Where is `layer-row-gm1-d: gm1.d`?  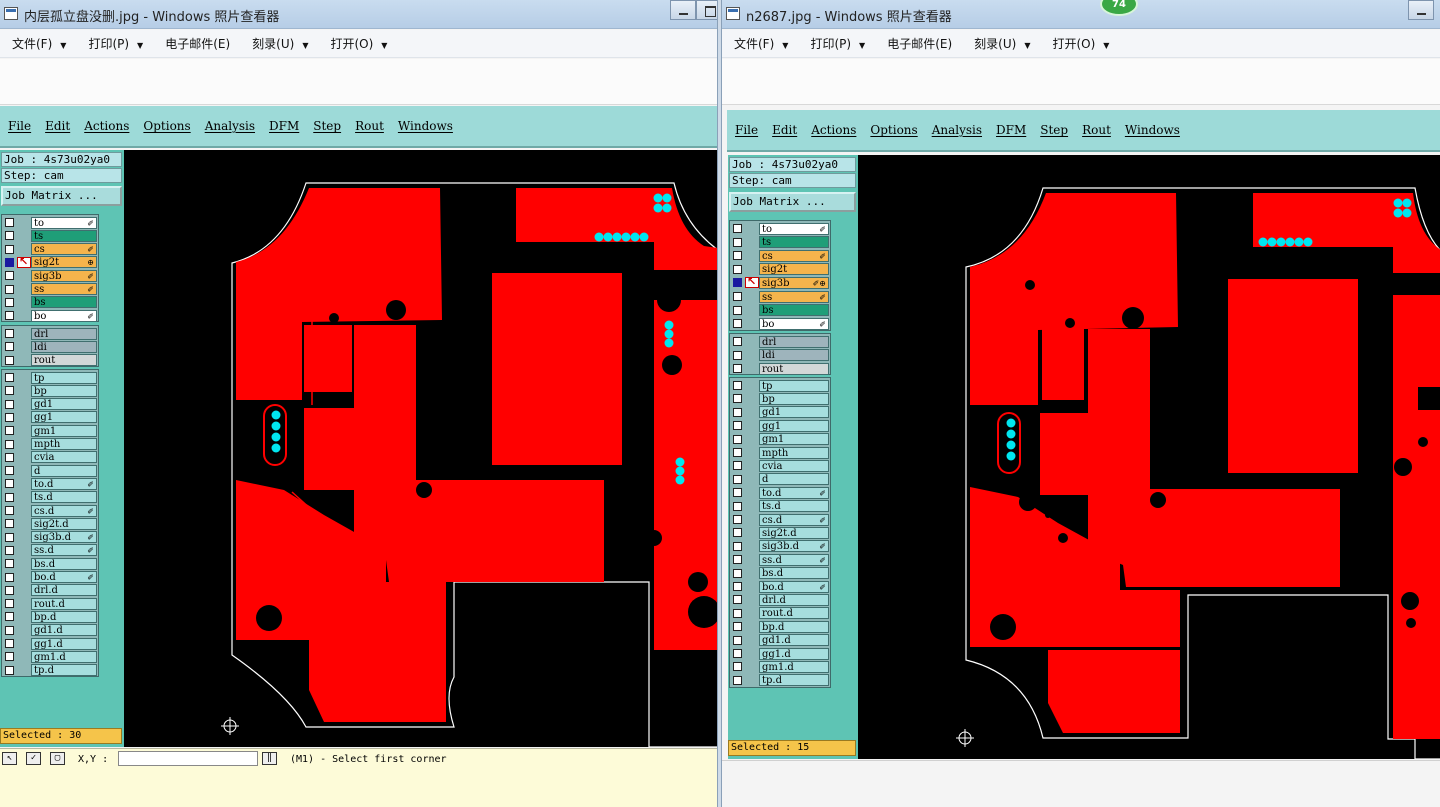
layer-row-gm1-d: gm1.d is located at coordinates (50, 656).